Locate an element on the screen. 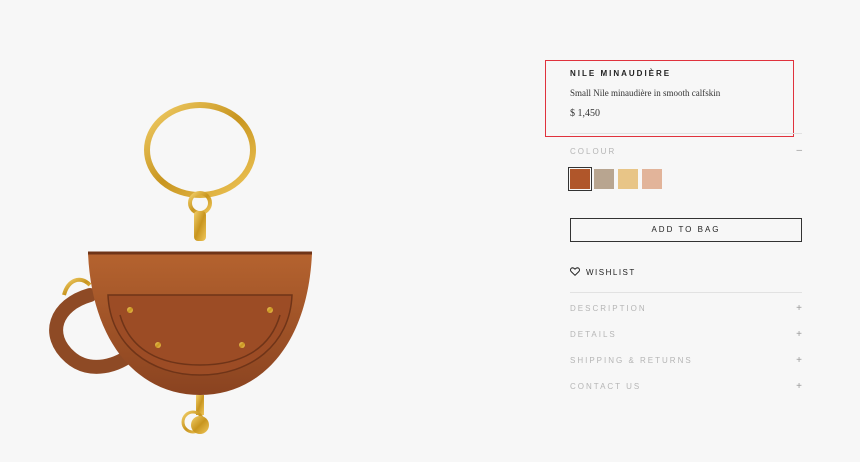 The image size is (860, 462). wishlist-link: WISHLIST is located at coordinates (603, 272).